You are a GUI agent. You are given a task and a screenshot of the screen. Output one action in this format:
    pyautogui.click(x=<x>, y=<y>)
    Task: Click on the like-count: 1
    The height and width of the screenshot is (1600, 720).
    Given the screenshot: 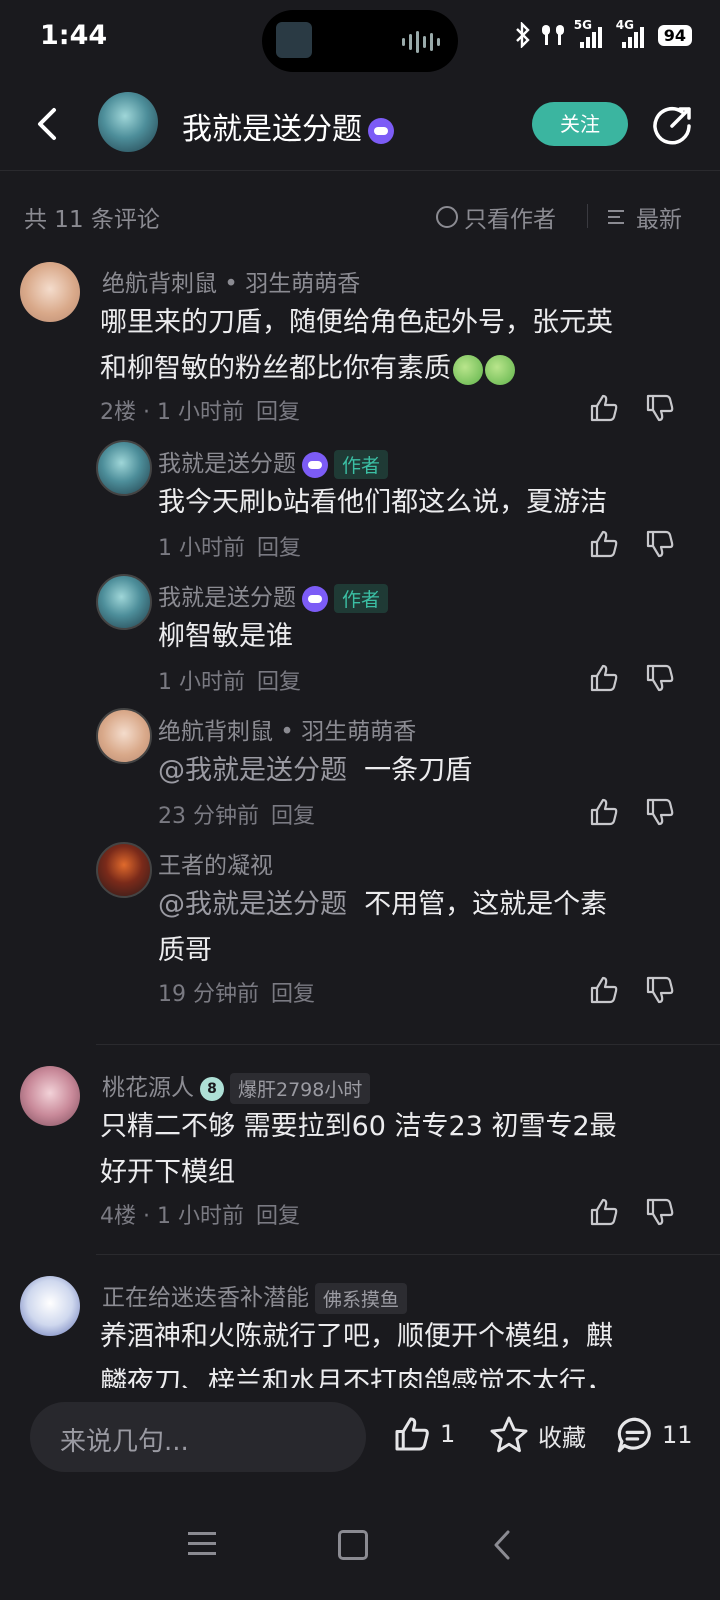 What is the action you would take?
    pyautogui.click(x=448, y=1434)
    